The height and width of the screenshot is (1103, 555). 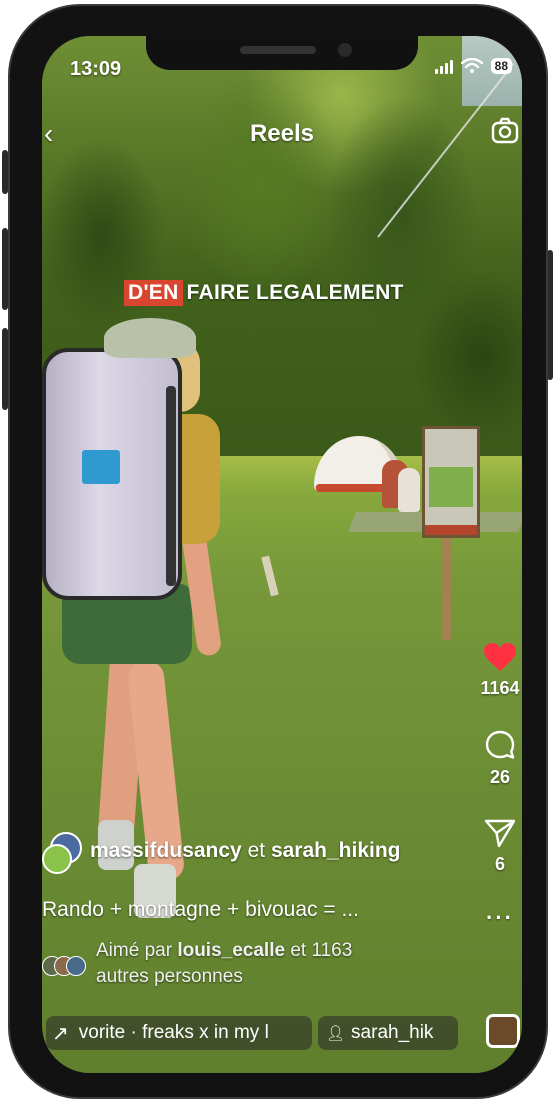 I want to click on video-sign-post, so click(x=446, y=588).